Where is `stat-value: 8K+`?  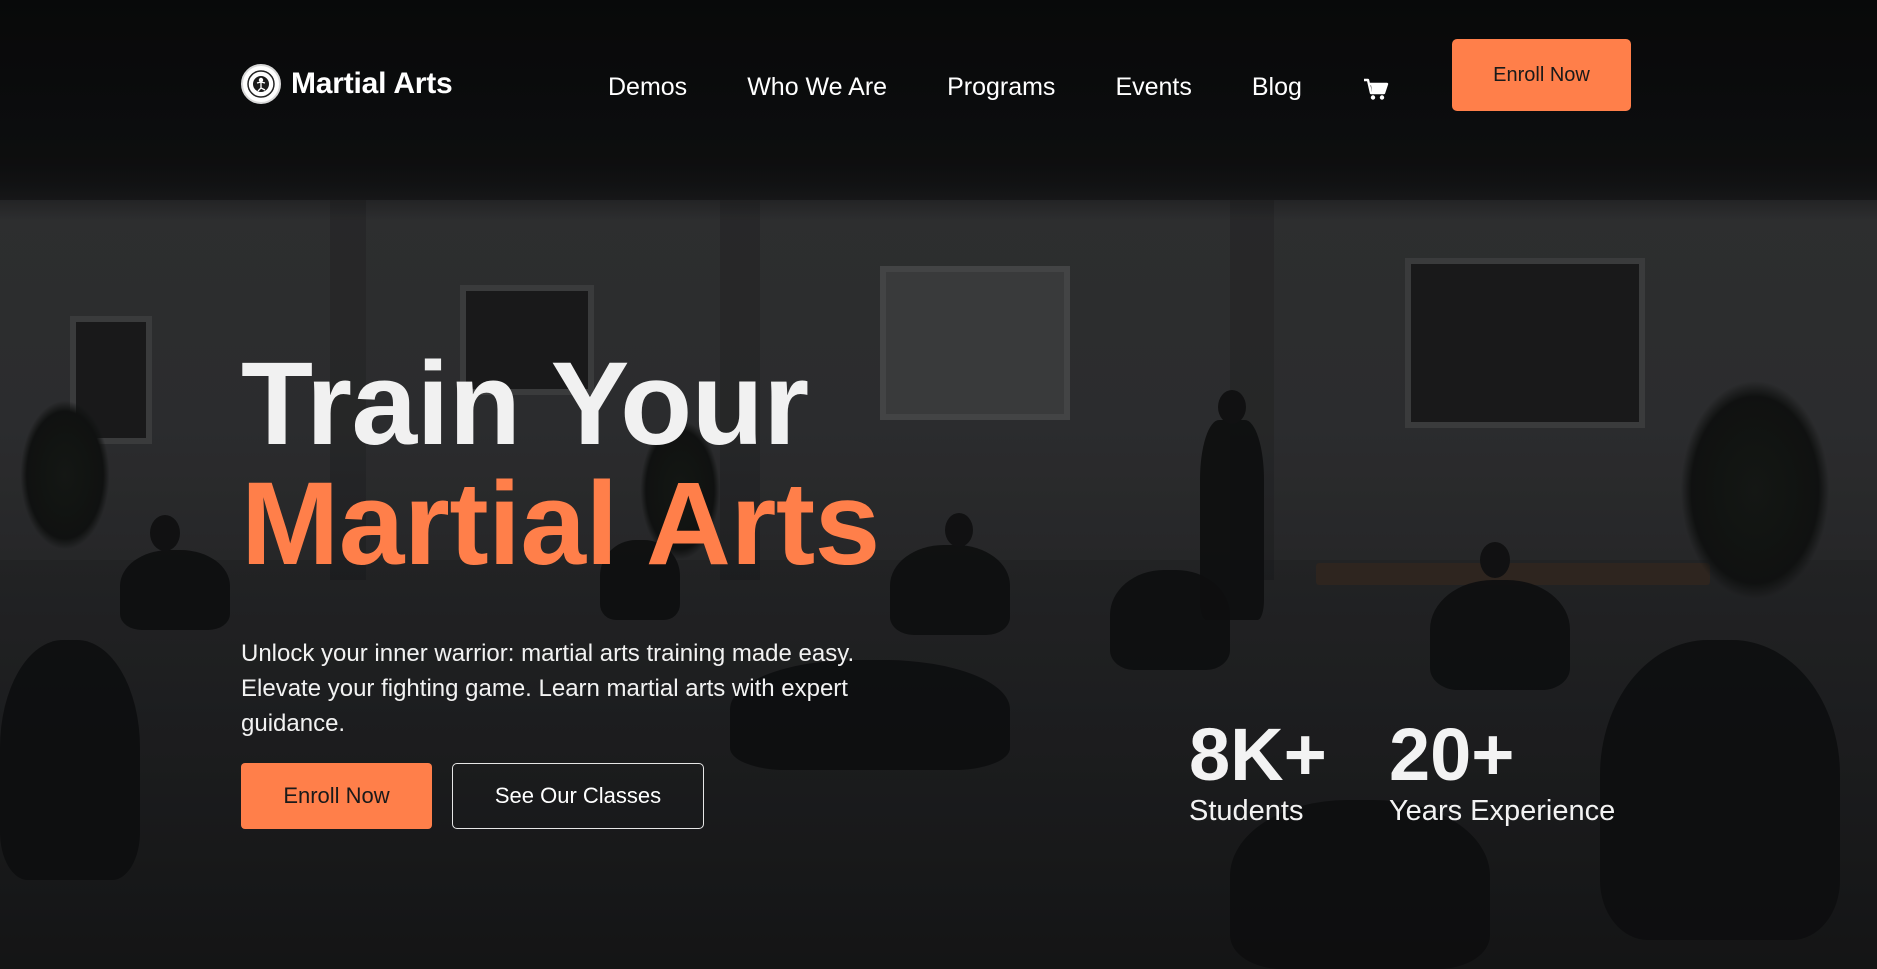 stat-value: 8K+ is located at coordinates (1258, 754).